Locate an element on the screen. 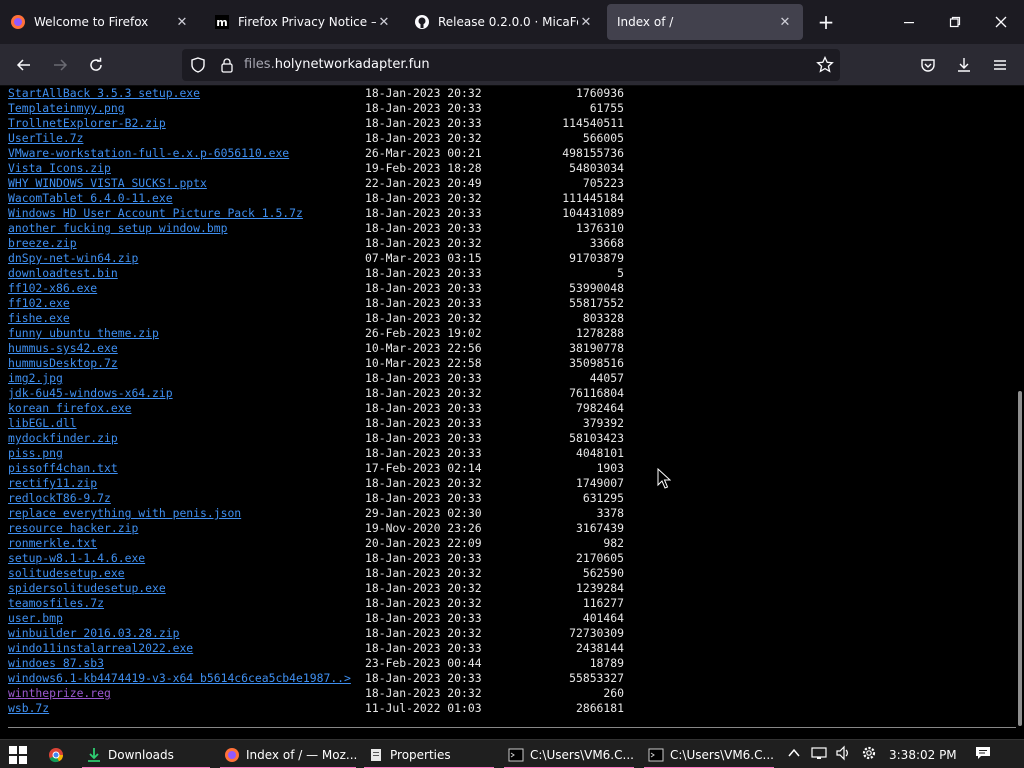  file-link: breeze.zip is located at coordinates (42, 243).